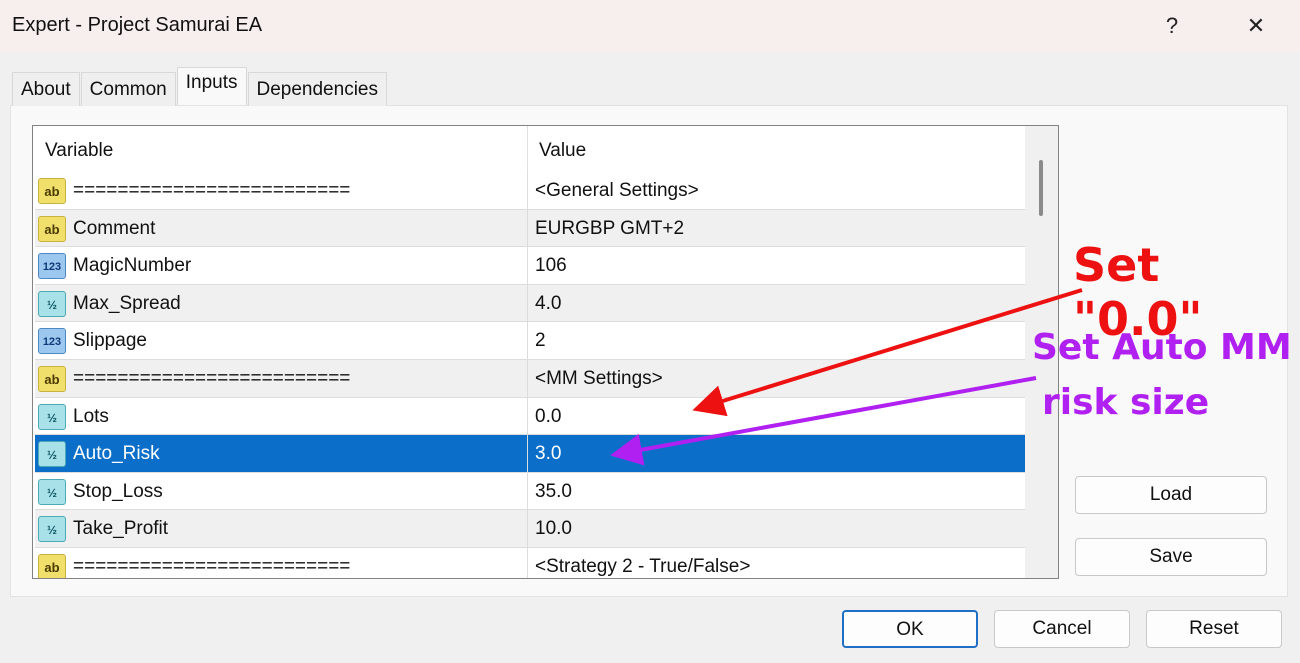  Describe the element at coordinates (1162, 347) in the screenshot. I see `annotation-auto-mm-line1: Set Auto MM` at that location.